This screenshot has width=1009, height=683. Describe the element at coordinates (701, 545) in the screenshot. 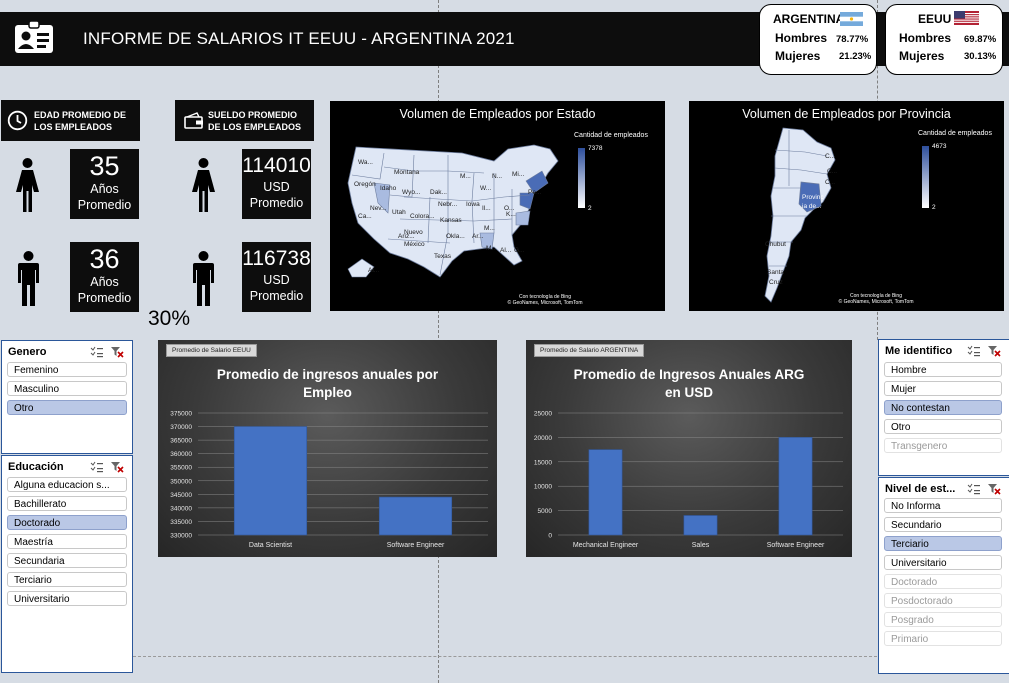

I see `x-category-label: Sales` at that location.